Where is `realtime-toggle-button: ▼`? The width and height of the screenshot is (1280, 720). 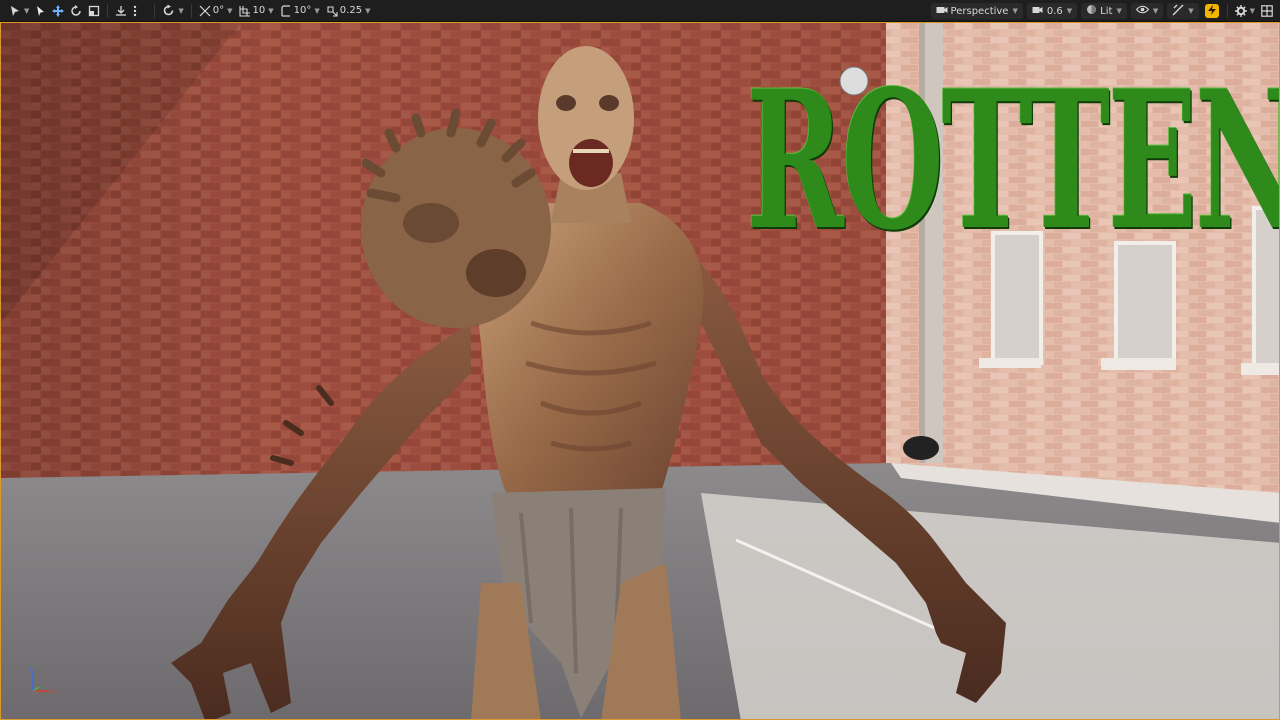
realtime-toggle-button: ▼ is located at coordinates (172, 11).